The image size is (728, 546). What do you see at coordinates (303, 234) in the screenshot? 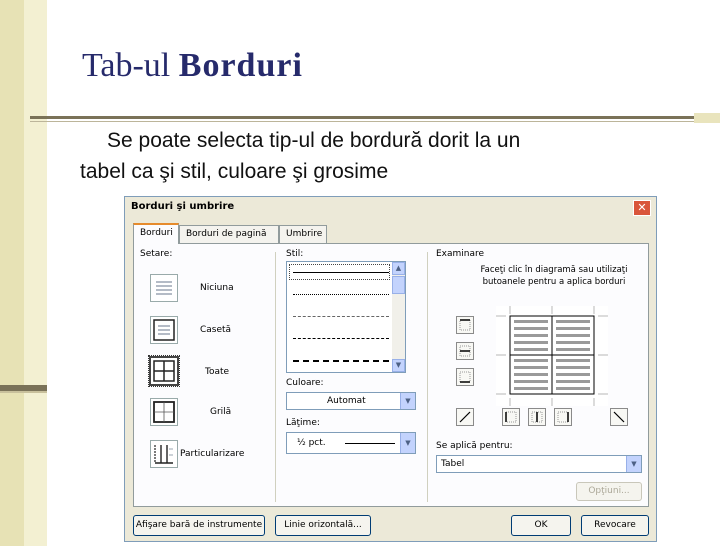
I see `tab-shading: Umbrire` at bounding box center [303, 234].